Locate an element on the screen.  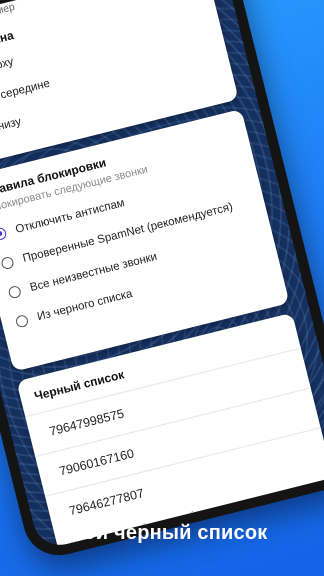
promo-caption: Свой черный список is located at coordinates (162, 533).